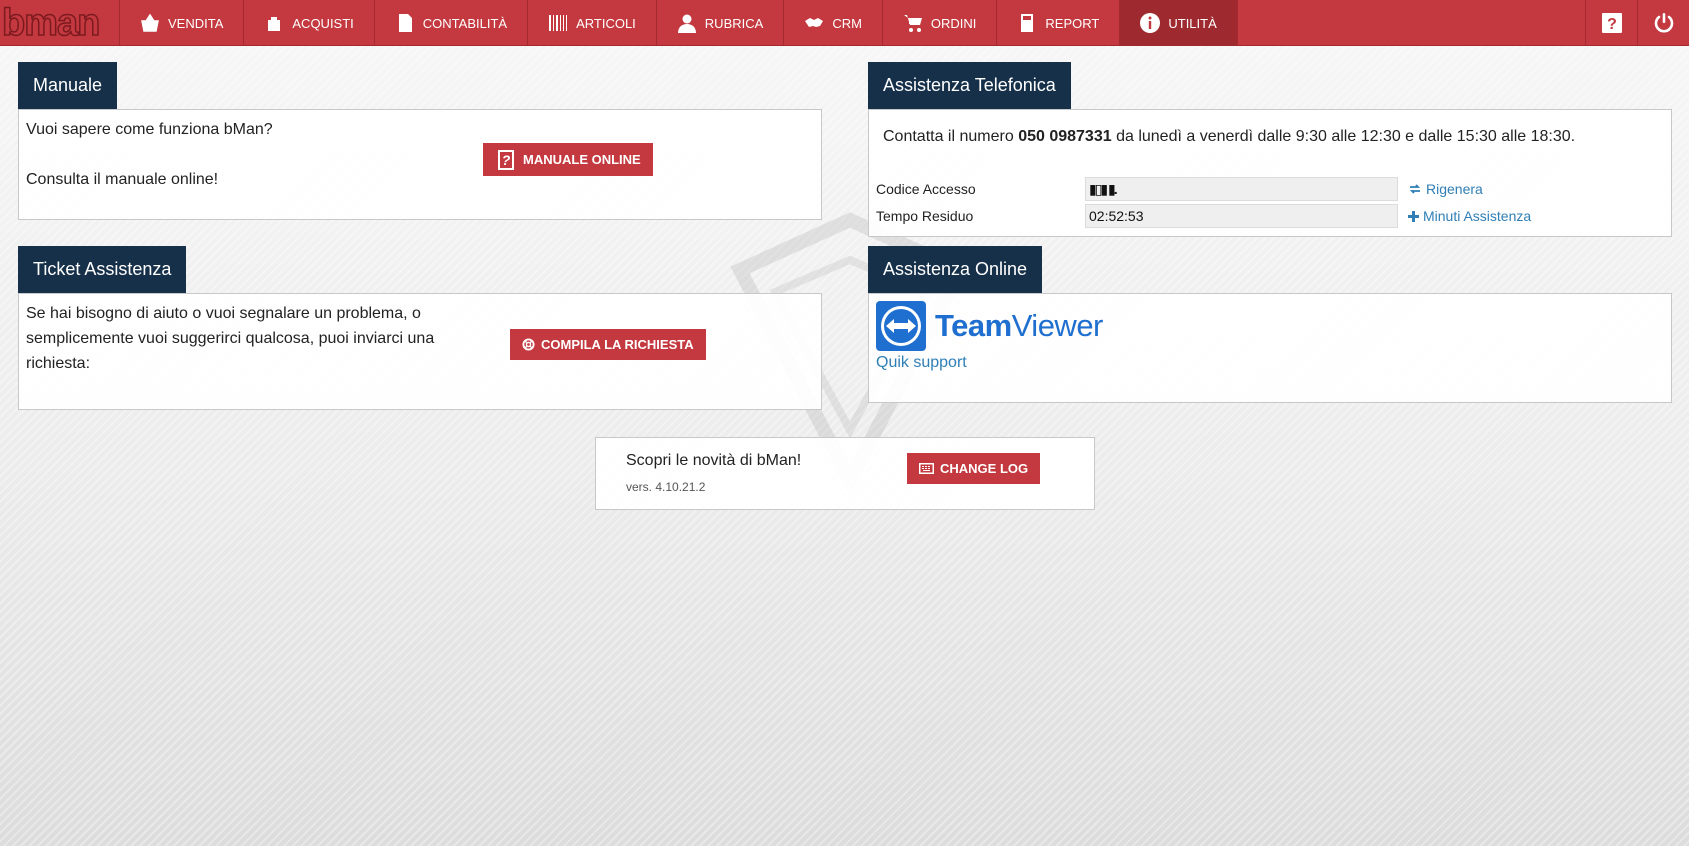 The width and height of the screenshot is (1689, 846). Describe the element at coordinates (608, 344) in the screenshot. I see `compila-richiesta-button: COMPILA LA RICHIESTA` at that location.